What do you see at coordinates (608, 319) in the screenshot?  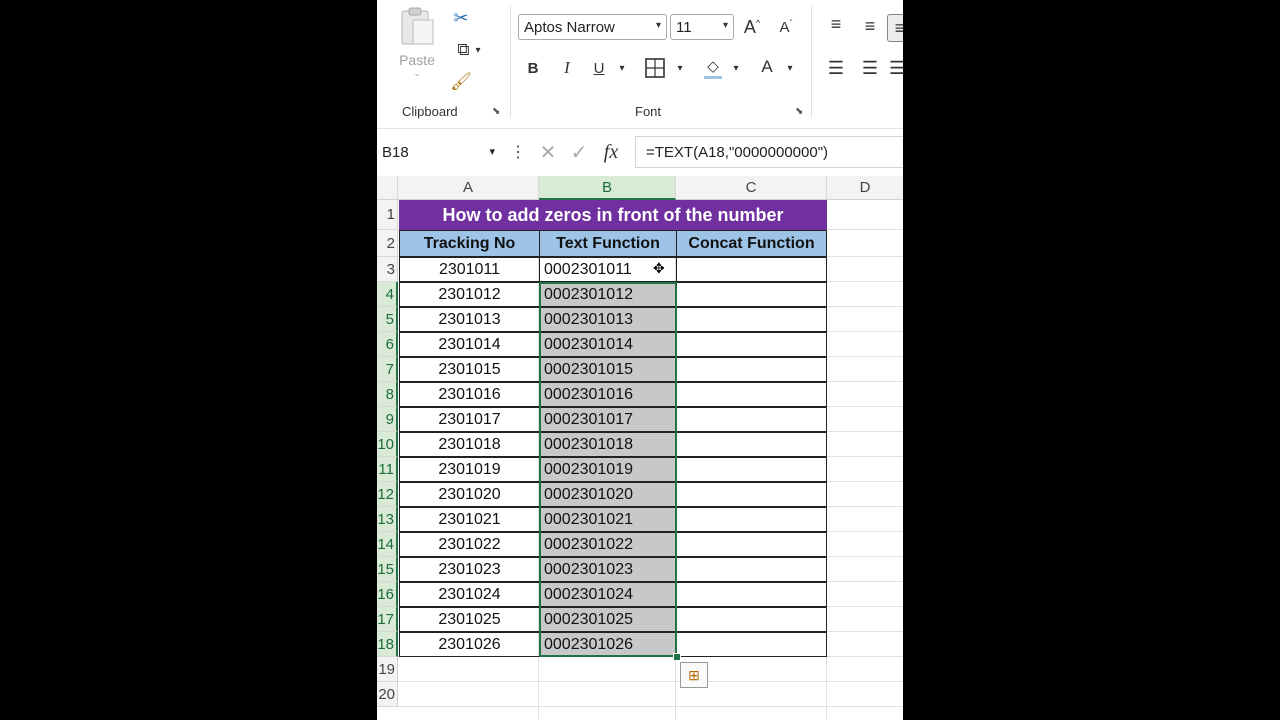 I see `text-function-cell: 0002301013` at bounding box center [608, 319].